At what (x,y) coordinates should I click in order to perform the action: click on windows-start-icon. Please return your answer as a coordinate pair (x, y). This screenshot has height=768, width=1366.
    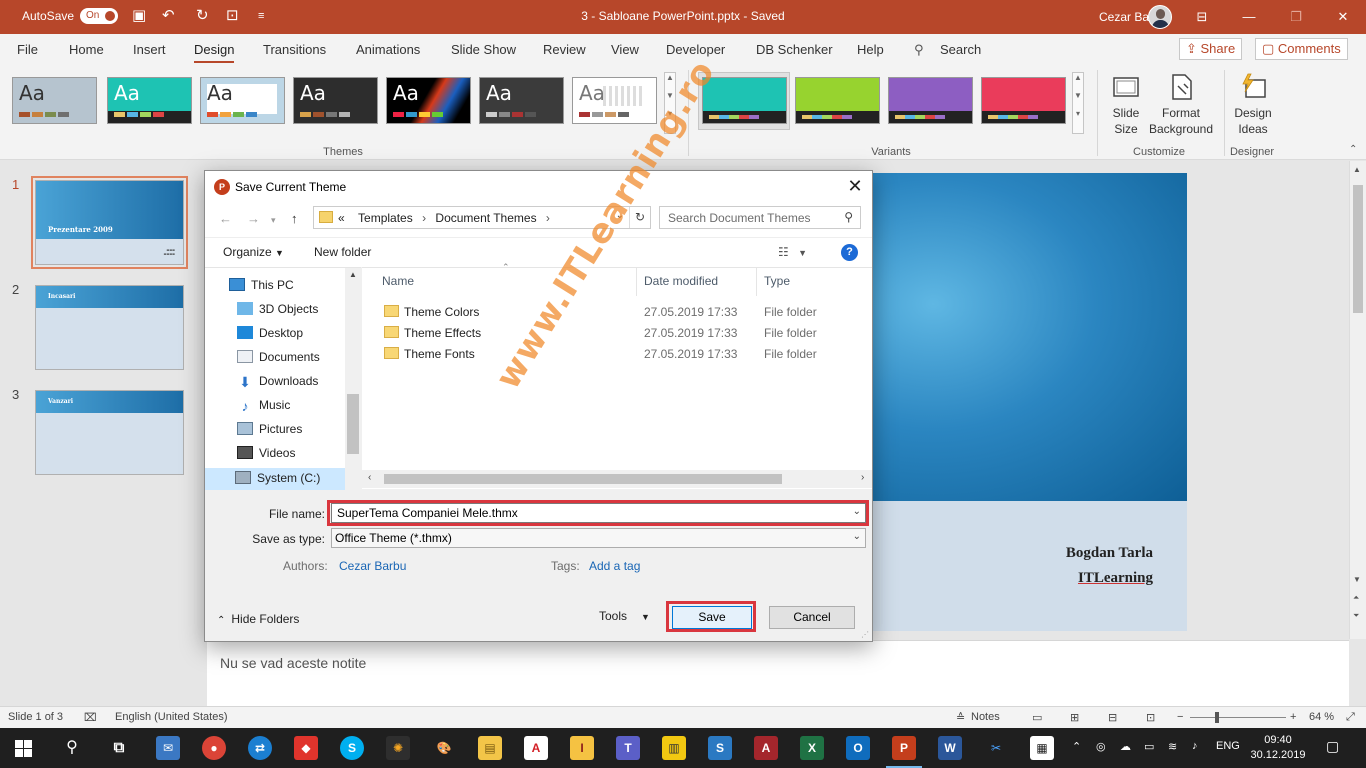
    Looking at the image, I should click on (23, 748).